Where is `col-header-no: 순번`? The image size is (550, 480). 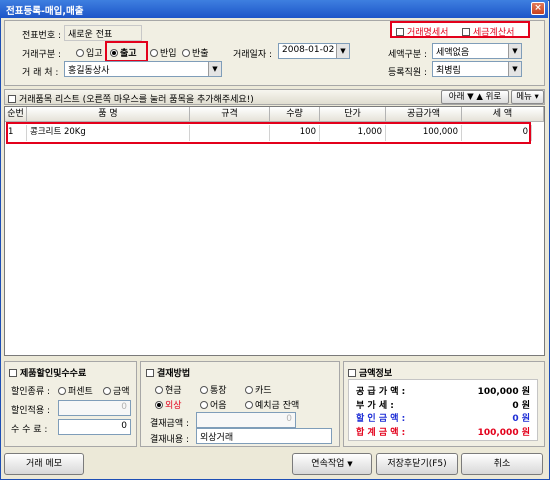 col-header-no: 순번 is located at coordinates (16, 114).